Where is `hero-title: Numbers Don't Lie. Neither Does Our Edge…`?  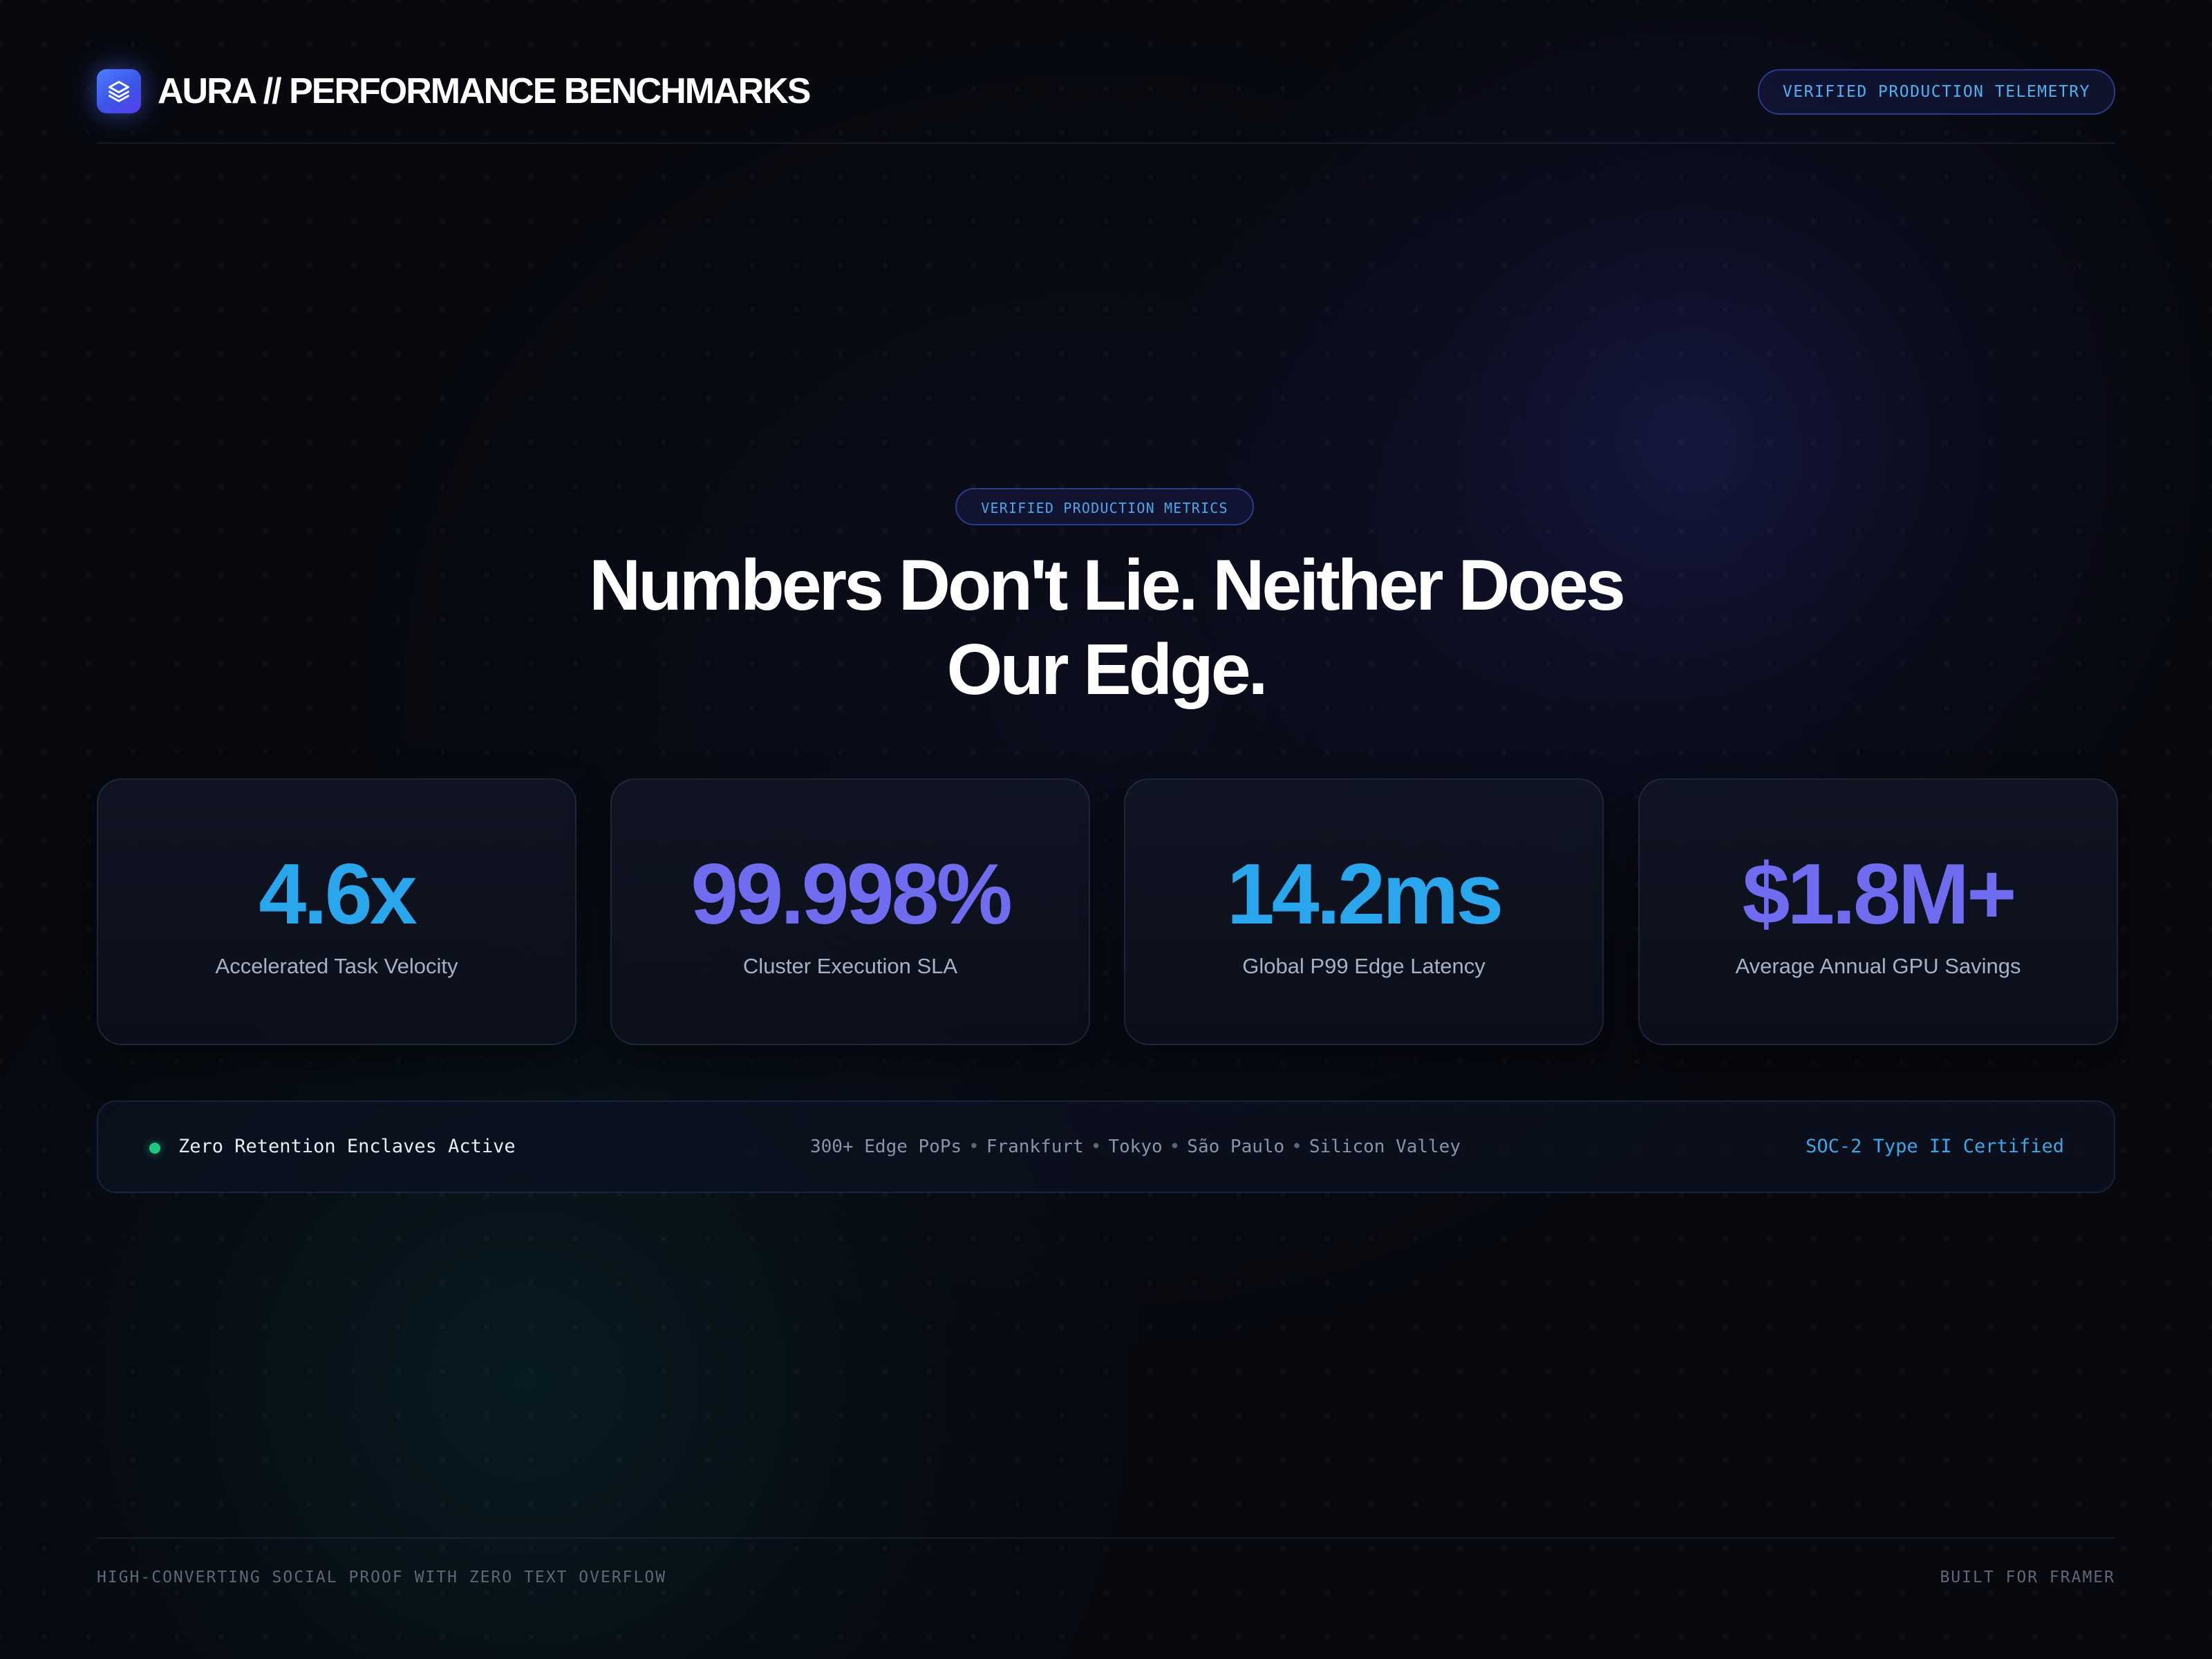 hero-title: Numbers Don't Lie. Neither Does Our Edge… is located at coordinates (1106, 627).